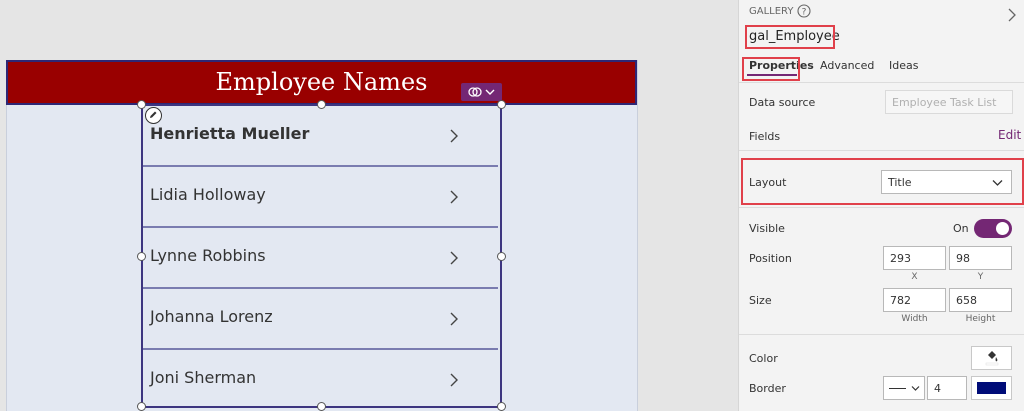 Image resolution: width=1024 pixels, height=411 pixels. Describe the element at coordinates (211, 316) in the screenshot. I see `gallery-row-title: Johanna Lorenz` at that location.